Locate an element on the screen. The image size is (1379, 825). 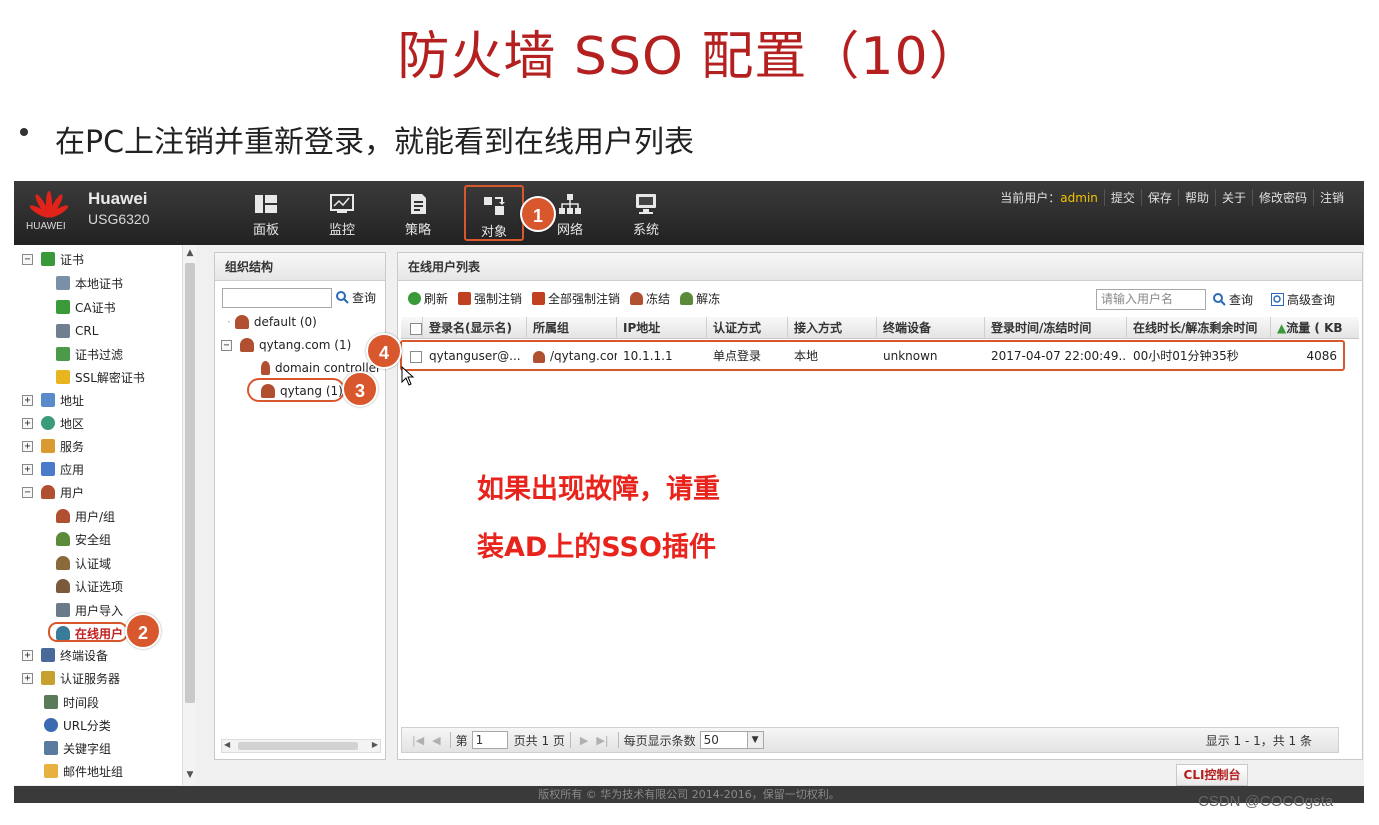
tree-item-ssl-decrypt-certificate: SSL解密证书 is located at coordinates (100, 377).